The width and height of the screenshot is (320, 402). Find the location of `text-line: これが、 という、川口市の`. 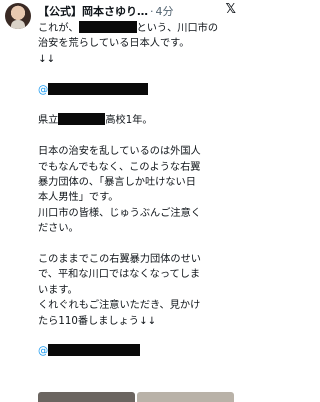

text-line: これが、 という、川口市の is located at coordinates (128, 27).